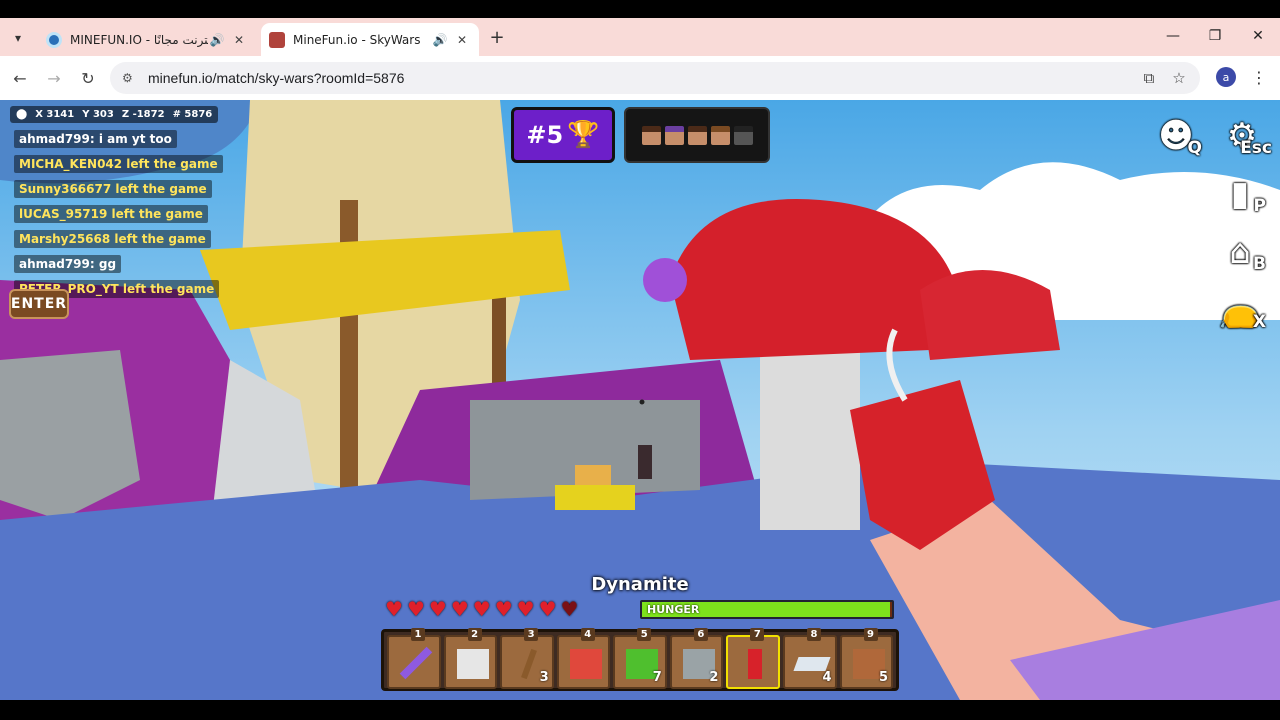 This screenshot has width=1280, height=720. Describe the element at coordinates (884, 677) in the screenshot. I see `item-count: 5` at that location.